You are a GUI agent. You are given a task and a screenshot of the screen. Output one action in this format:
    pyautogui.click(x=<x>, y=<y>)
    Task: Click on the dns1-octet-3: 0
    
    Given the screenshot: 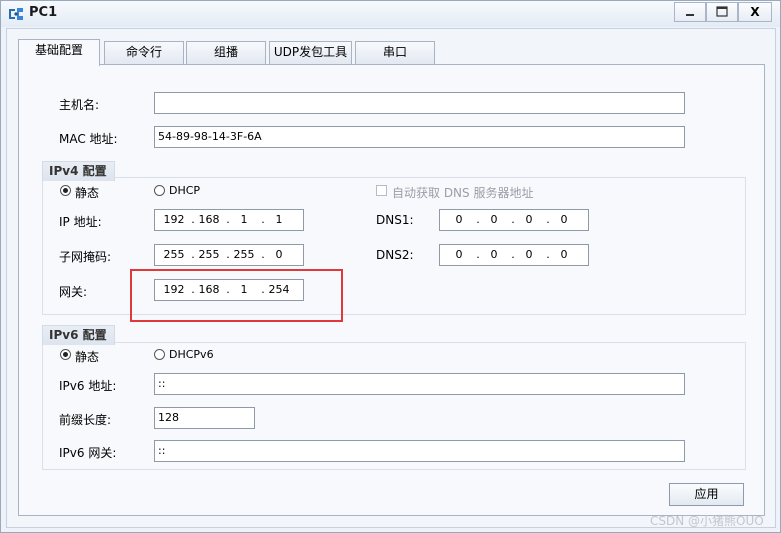 What is the action you would take?
    pyautogui.click(x=529, y=219)
    